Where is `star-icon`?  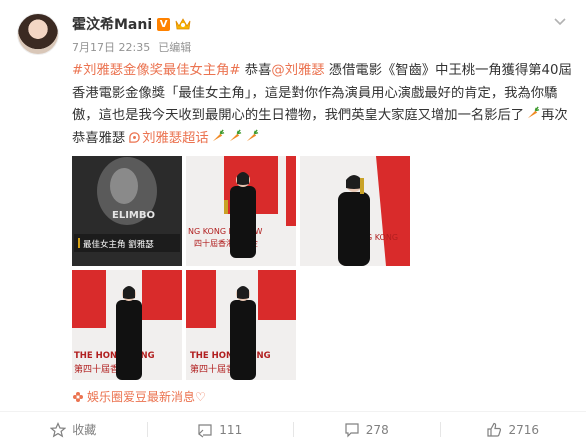
star-icon is located at coordinates (58, 429).